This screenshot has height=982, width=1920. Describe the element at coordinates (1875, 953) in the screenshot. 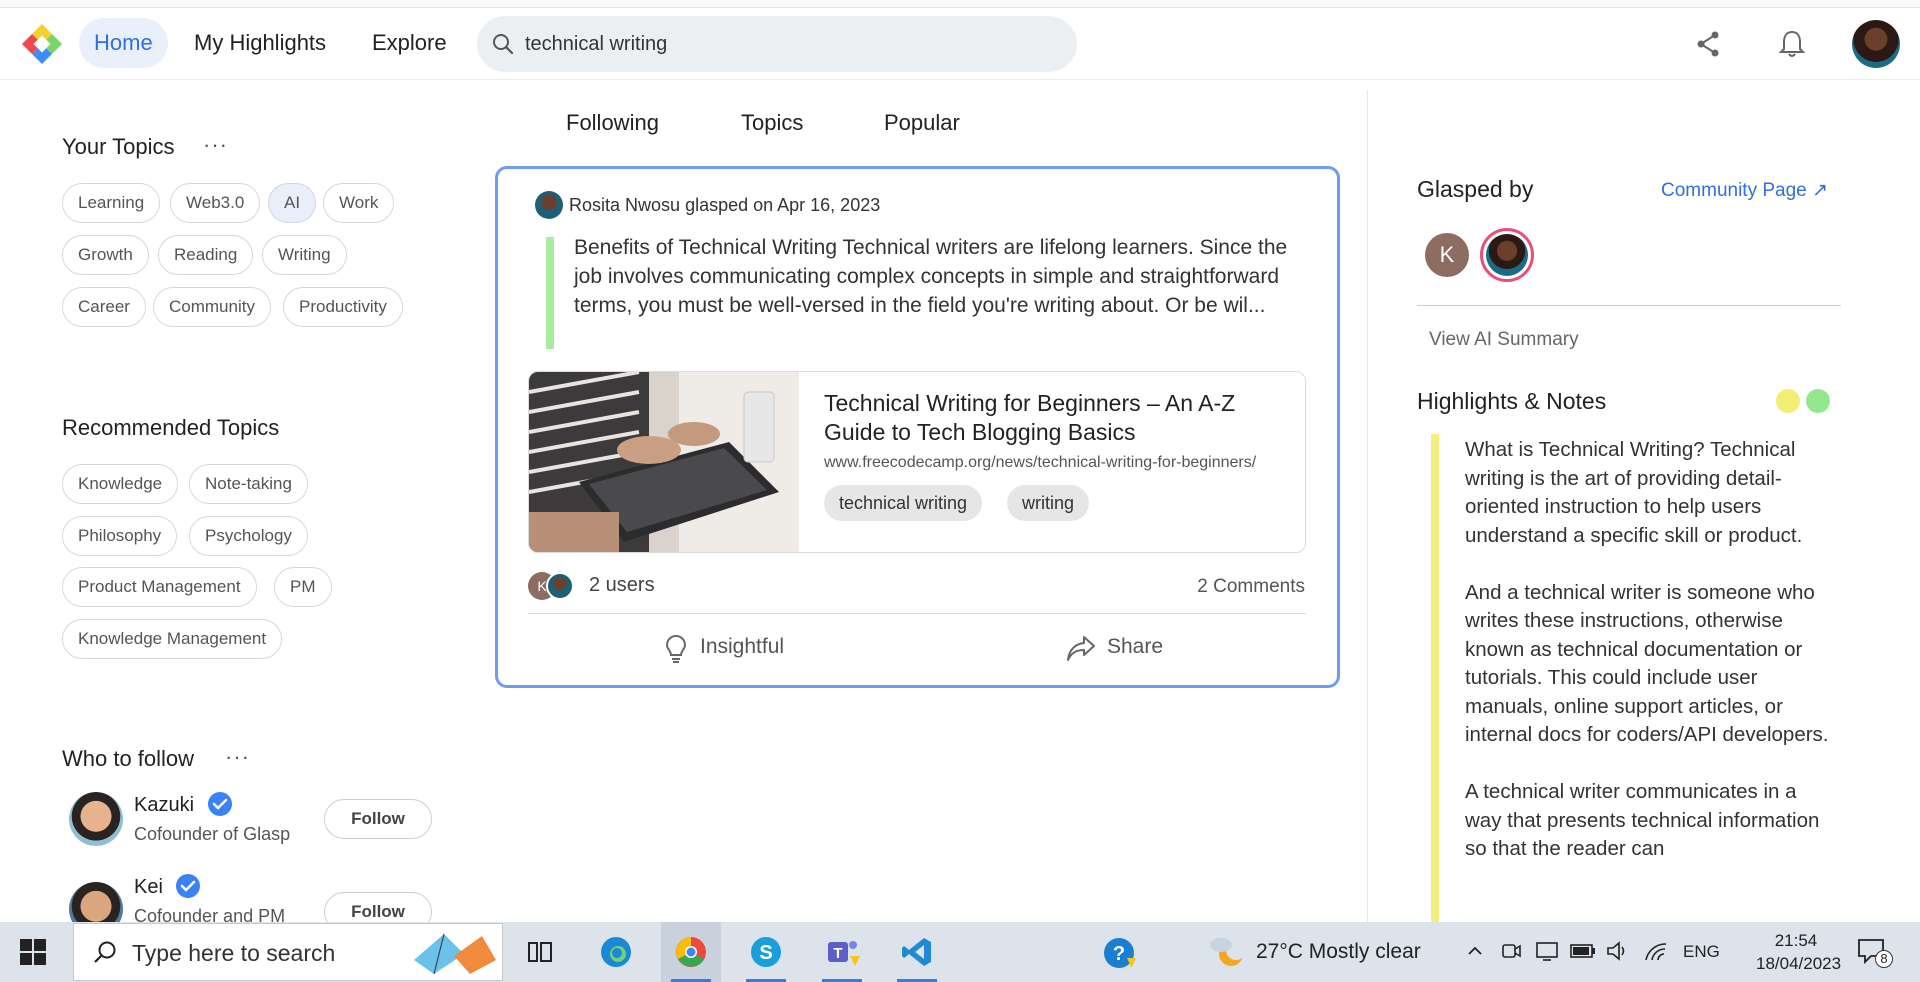

I see `notification-center-icon: 8` at that location.